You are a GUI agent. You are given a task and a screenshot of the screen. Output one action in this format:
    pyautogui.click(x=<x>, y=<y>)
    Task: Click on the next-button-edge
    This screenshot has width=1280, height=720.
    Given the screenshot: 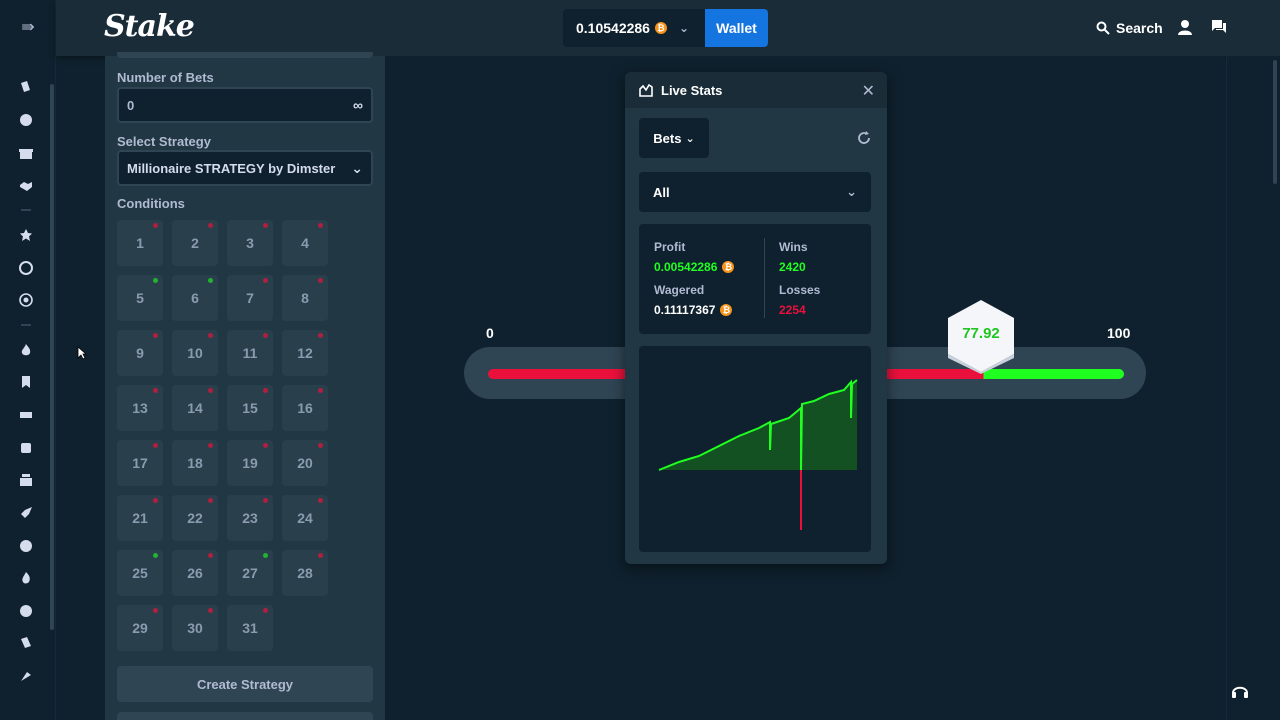 What is the action you would take?
    pyautogui.click(x=245, y=716)
    